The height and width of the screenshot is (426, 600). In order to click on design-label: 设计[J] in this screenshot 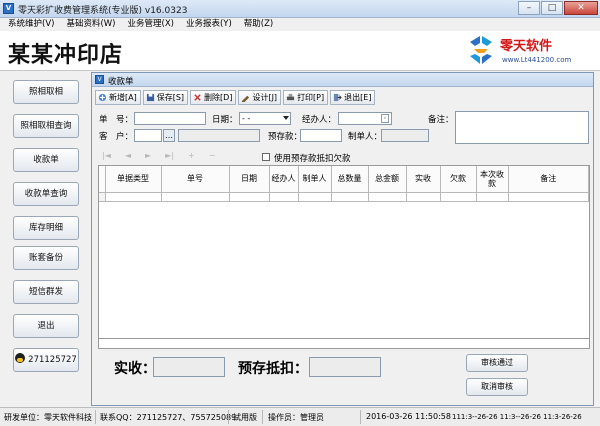, I will do `click(265, 97)`.